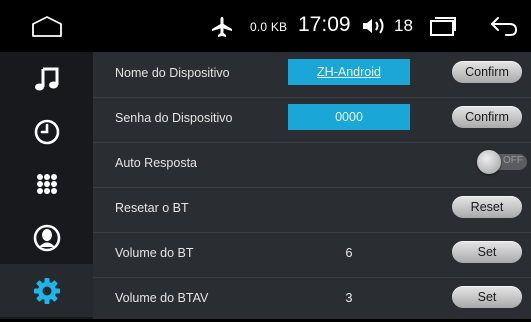  Describe the element at coordinates (312, 165) in the screenshot. I see `settings-row-auto-answer: Auto Resposta OFF` at that location.